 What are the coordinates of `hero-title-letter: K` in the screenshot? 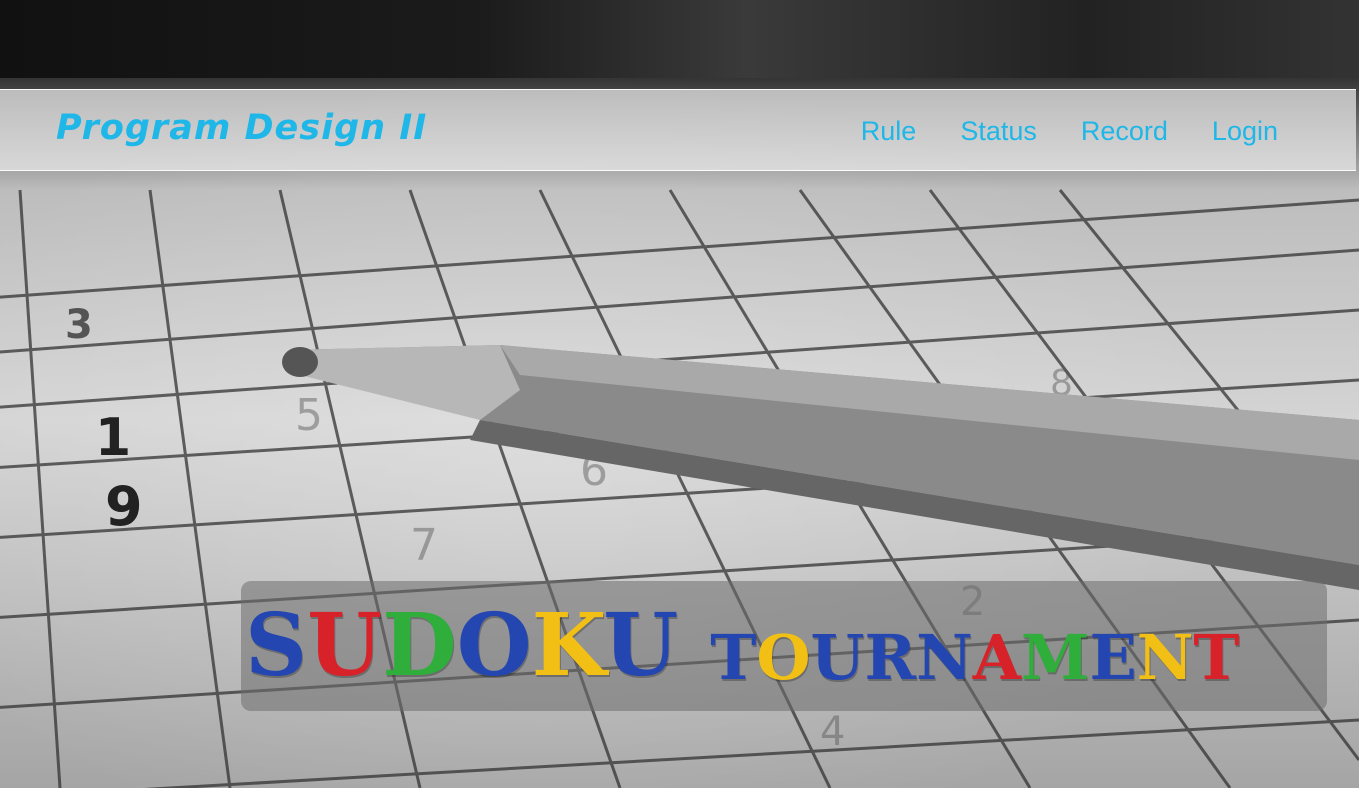 It's located at (567, 645).